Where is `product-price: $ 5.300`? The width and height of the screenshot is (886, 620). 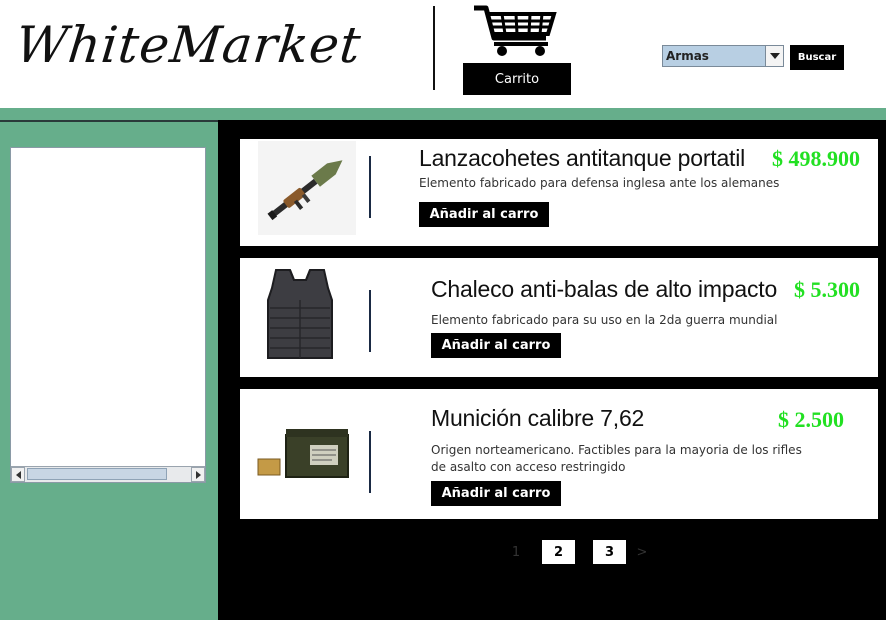
product-price: $ 5.300 is located at coordinates (827, 289).